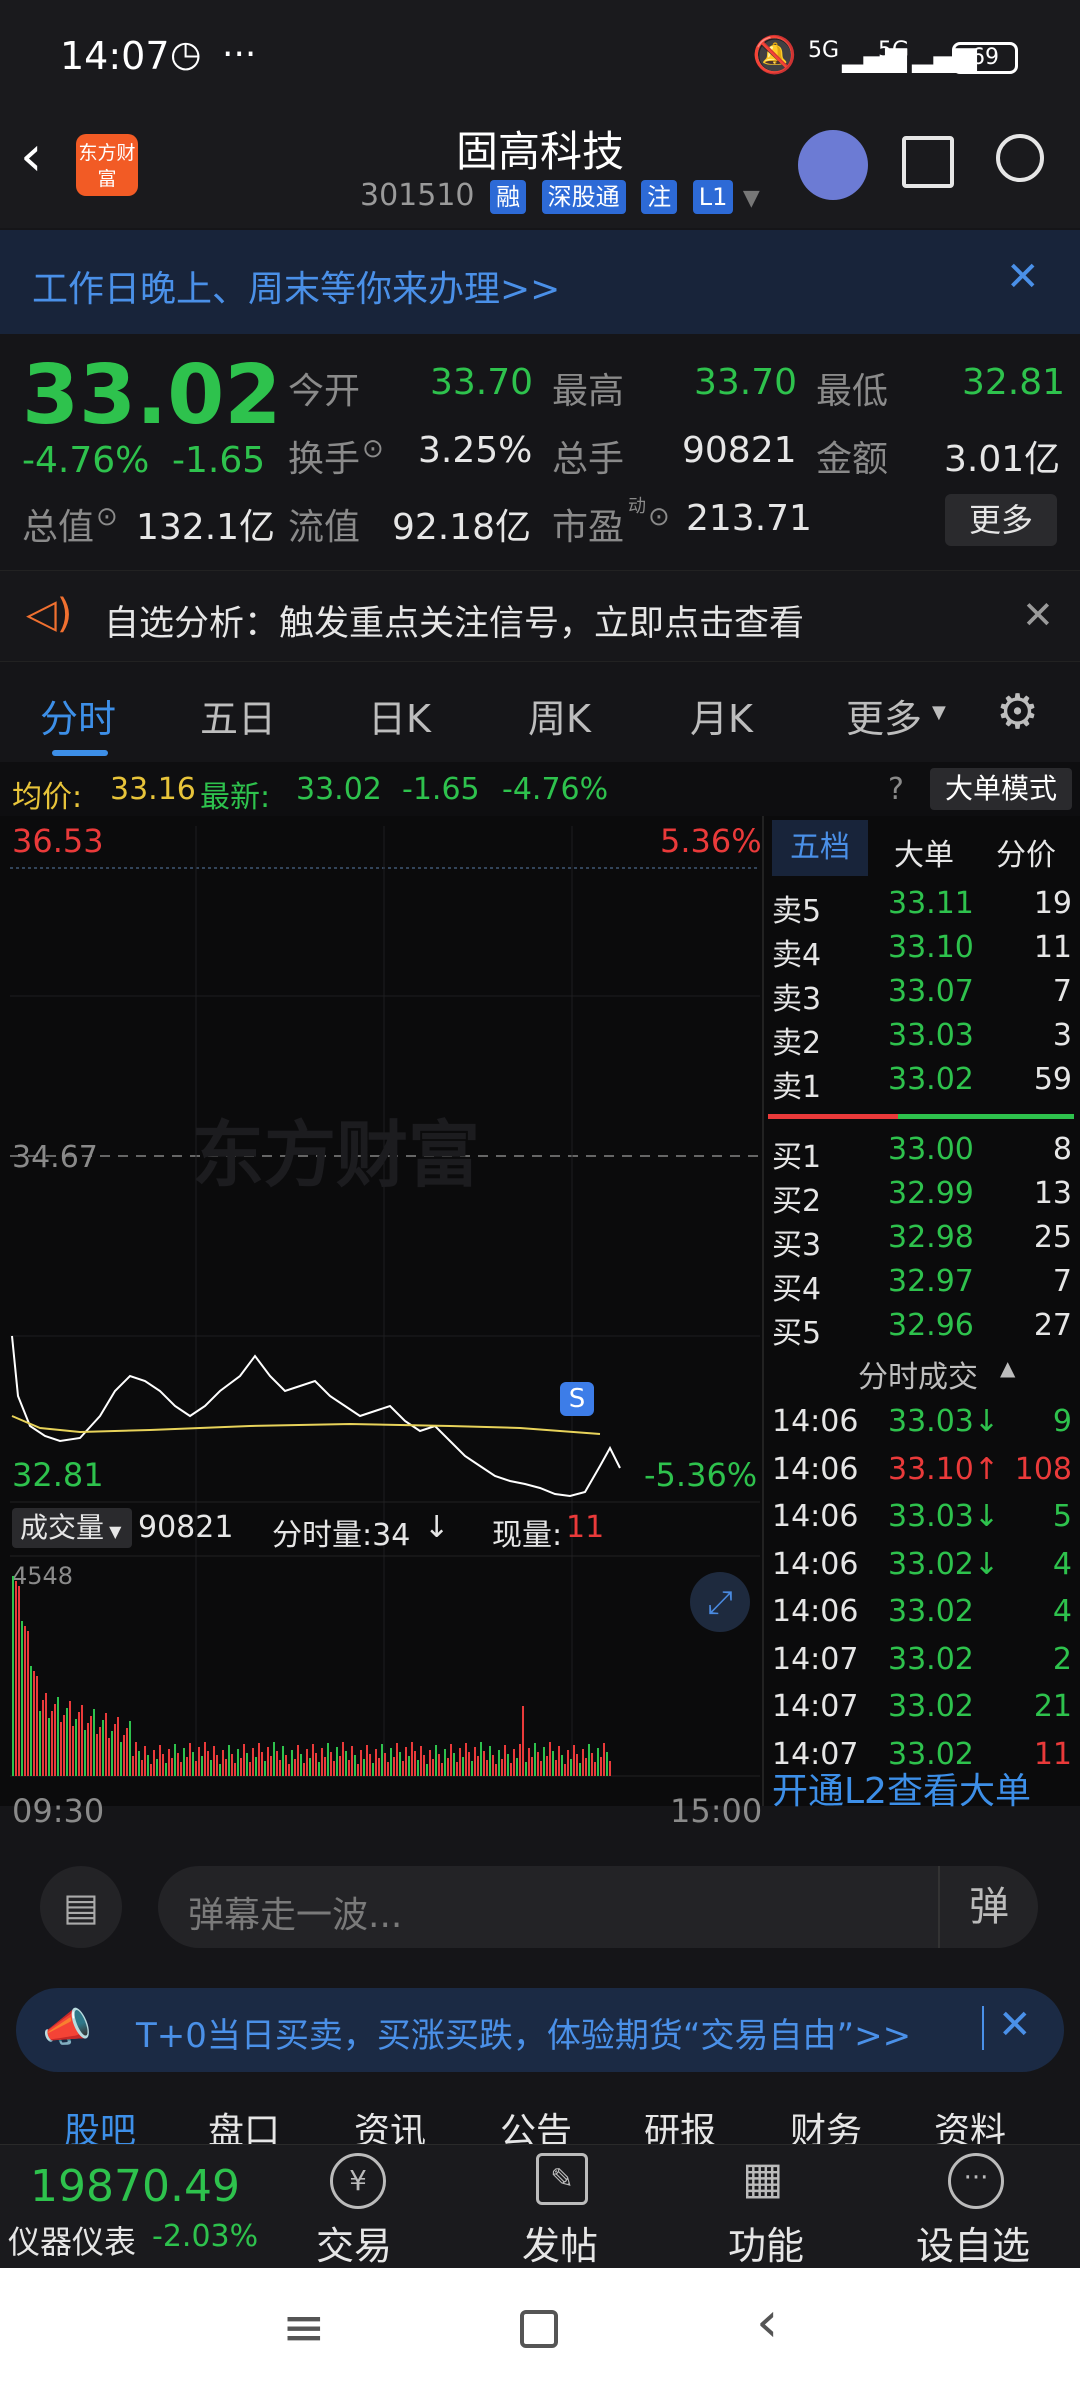  Describe the element at coordinates (894, 50) in the screenshot. I see `net-5g-2: 5G` at that location.